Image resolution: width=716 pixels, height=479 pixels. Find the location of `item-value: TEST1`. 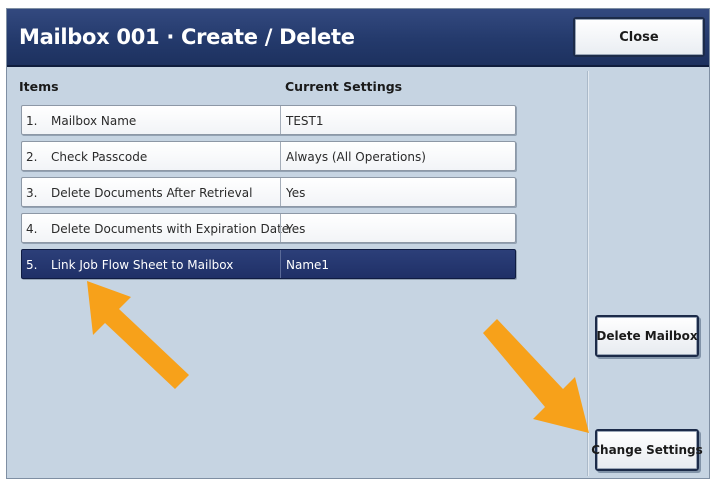

item-value: TEST1 is located at coordinates (305, 121).